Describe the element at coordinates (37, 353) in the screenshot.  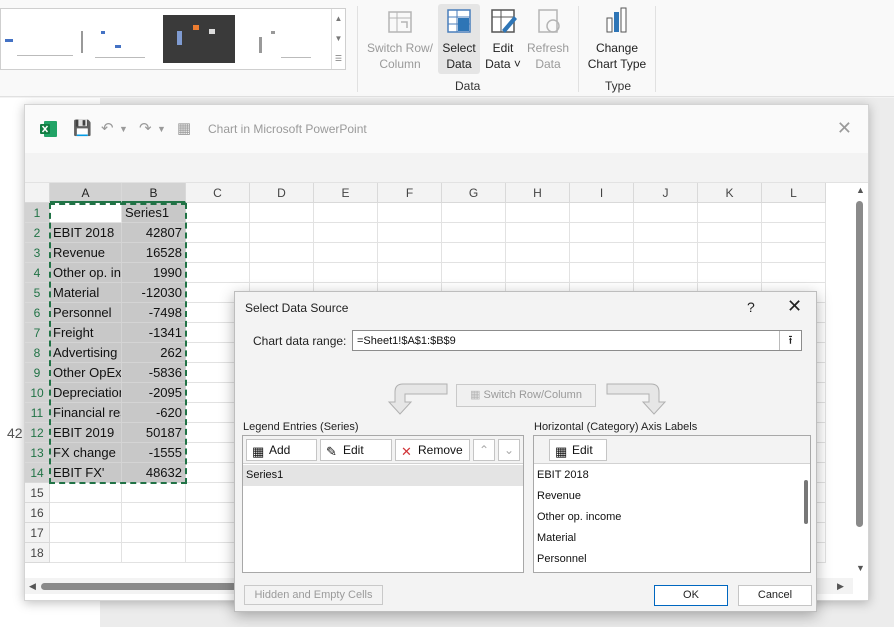
I see `row-header-8: 8` at that location.